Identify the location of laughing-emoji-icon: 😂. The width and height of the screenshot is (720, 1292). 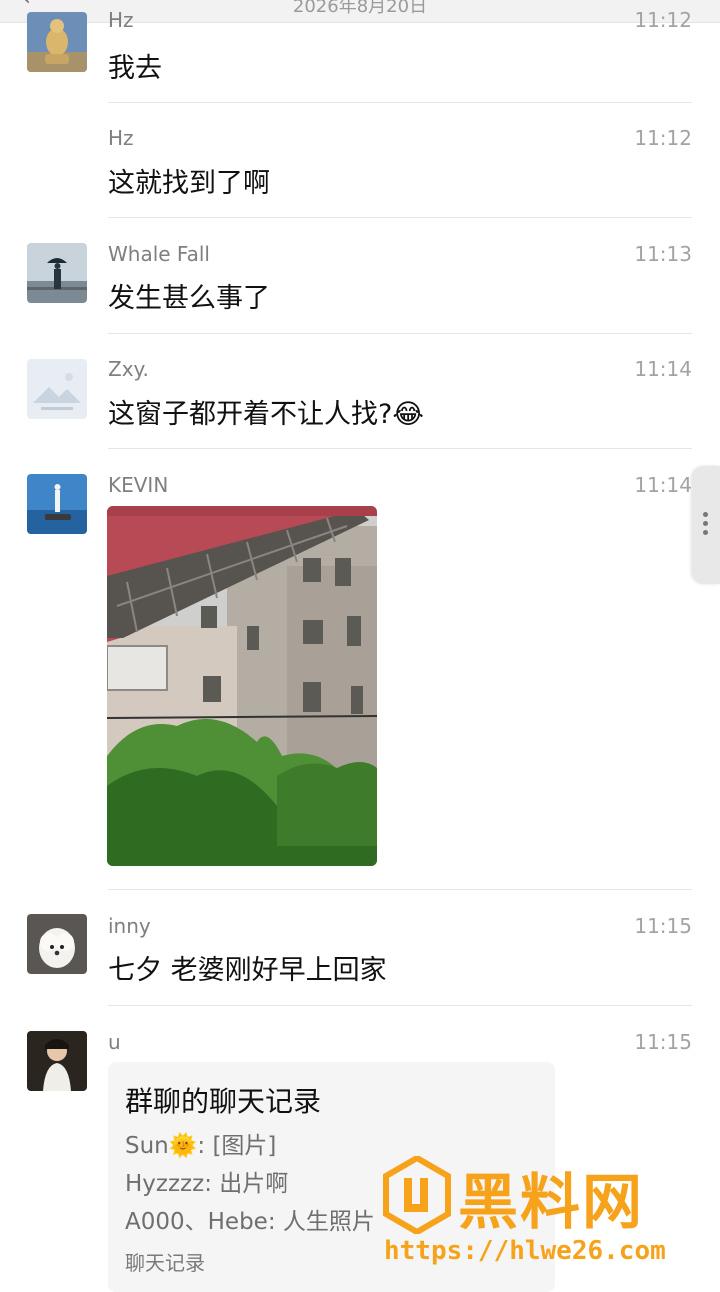
(408, 414).